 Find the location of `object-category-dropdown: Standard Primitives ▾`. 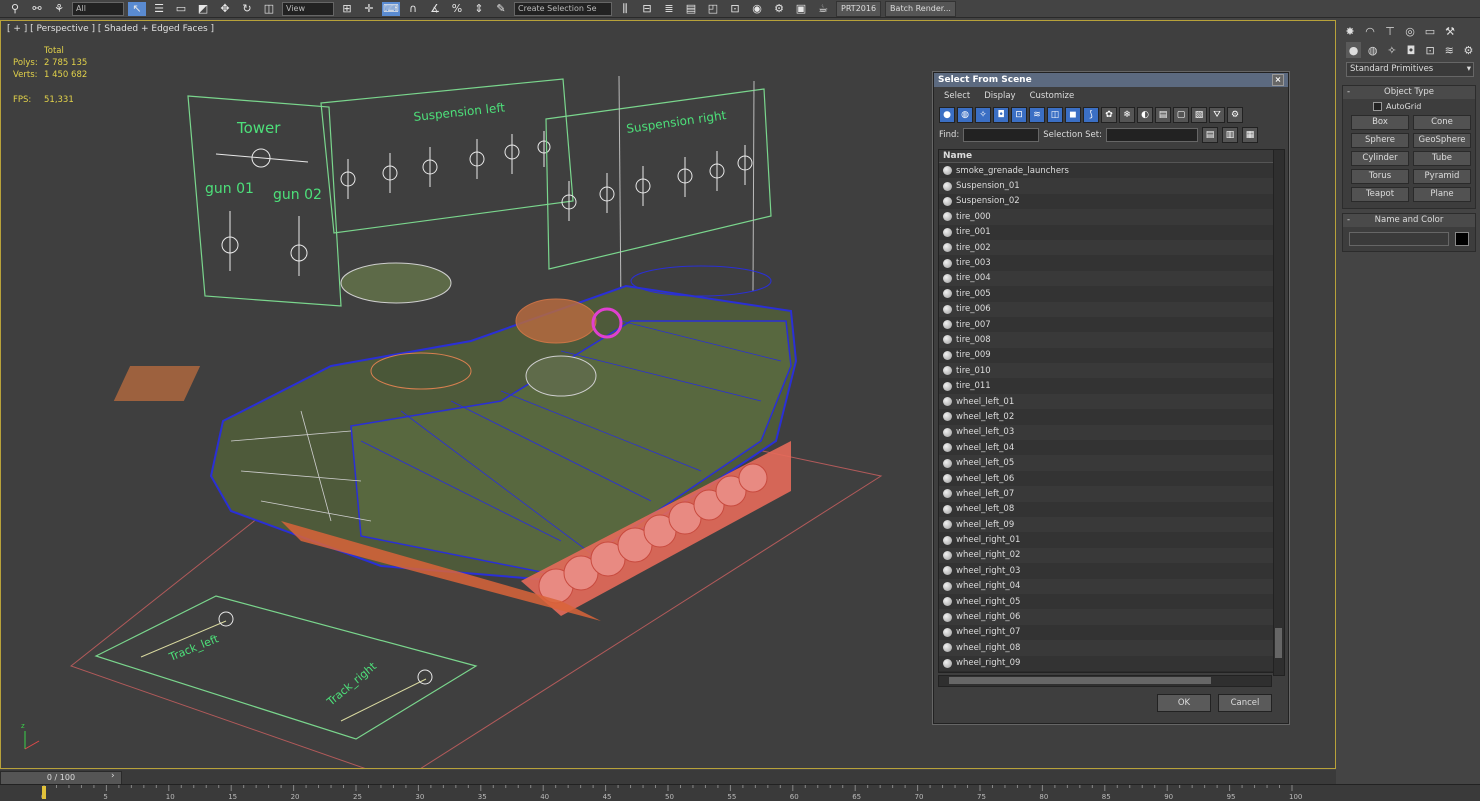

object-category-dropdown: Standard Primitives ▾ is located at coordinates (1410, 69).